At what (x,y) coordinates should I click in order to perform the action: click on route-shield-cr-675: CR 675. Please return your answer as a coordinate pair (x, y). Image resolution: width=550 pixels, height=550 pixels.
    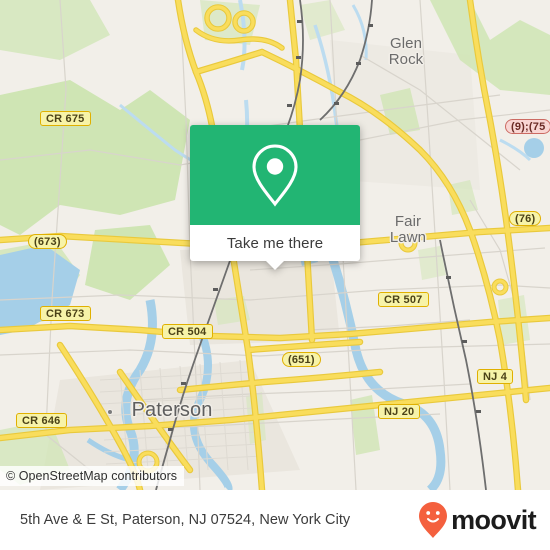
    Looking at the image, I should click on (65, 118).